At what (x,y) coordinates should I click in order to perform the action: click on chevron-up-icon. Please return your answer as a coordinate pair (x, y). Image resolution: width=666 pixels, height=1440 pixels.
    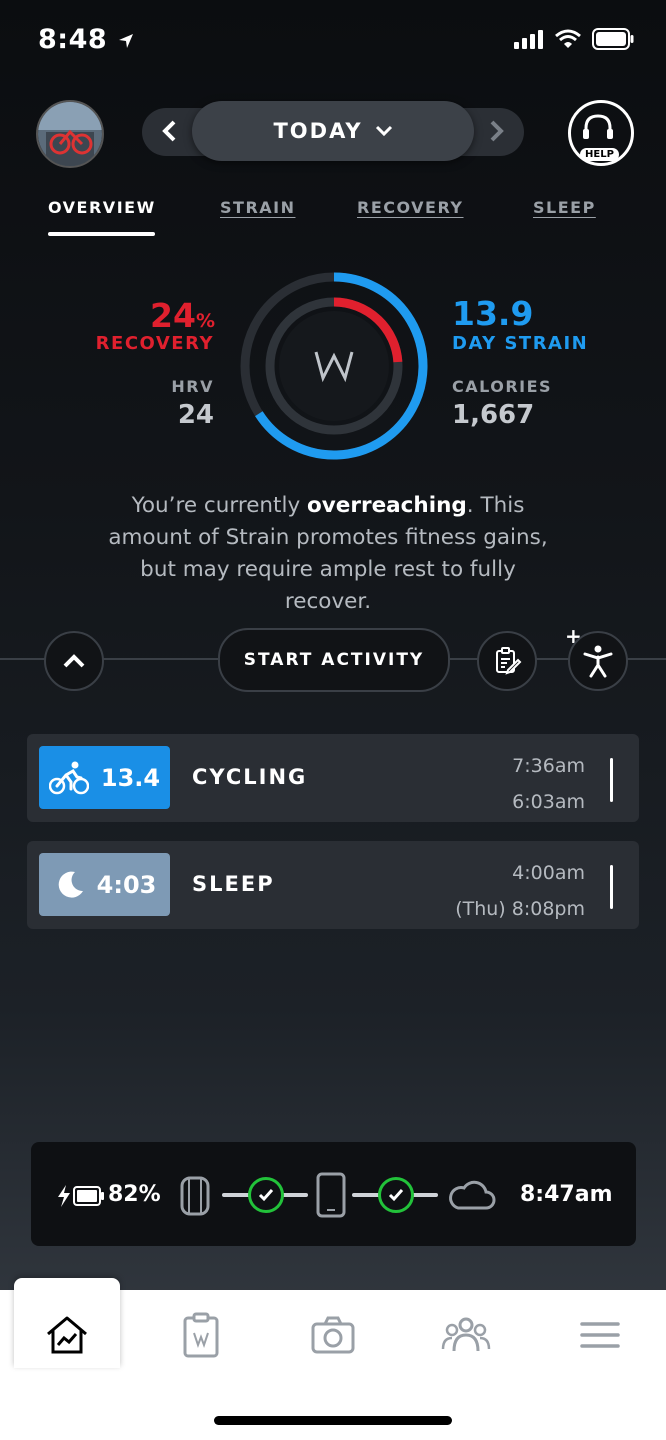
    Looking at the image, I should click on (74, 661).